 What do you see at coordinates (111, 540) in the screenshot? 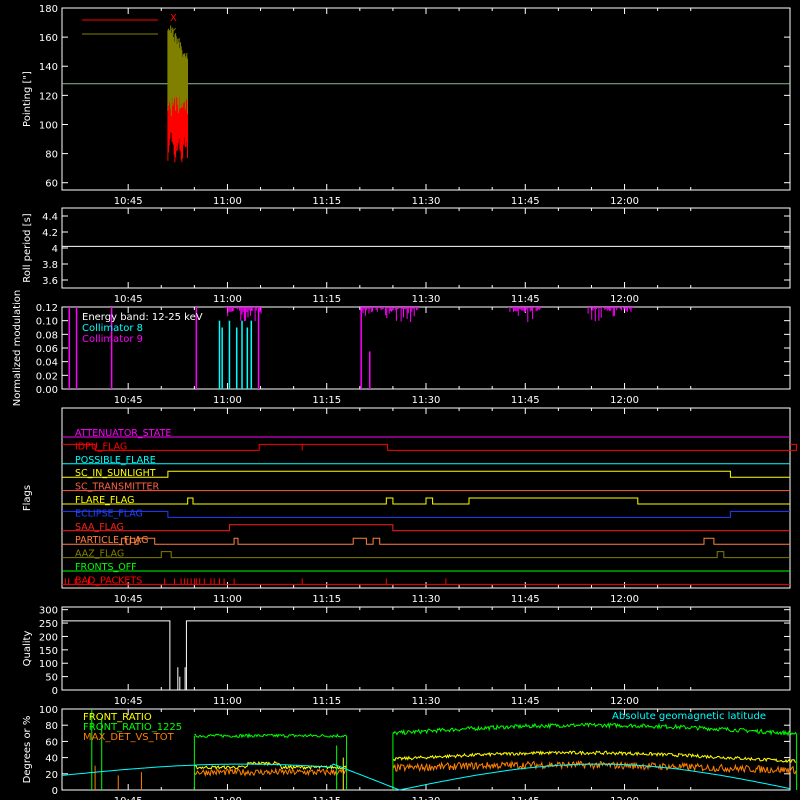
I see `flag-label: PARTICLE_FLAG` at bounding box center [111, 540].